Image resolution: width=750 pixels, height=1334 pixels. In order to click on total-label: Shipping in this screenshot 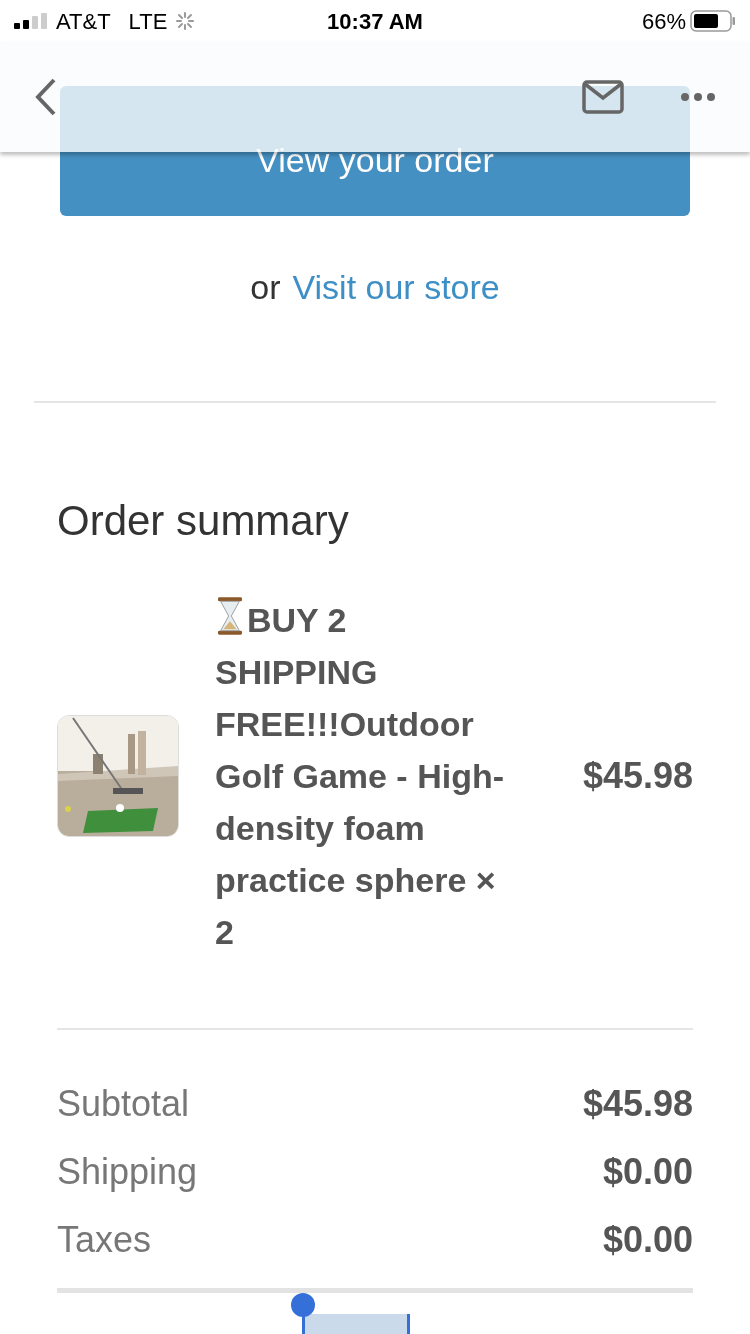, I will do `click(127, 1172)`.